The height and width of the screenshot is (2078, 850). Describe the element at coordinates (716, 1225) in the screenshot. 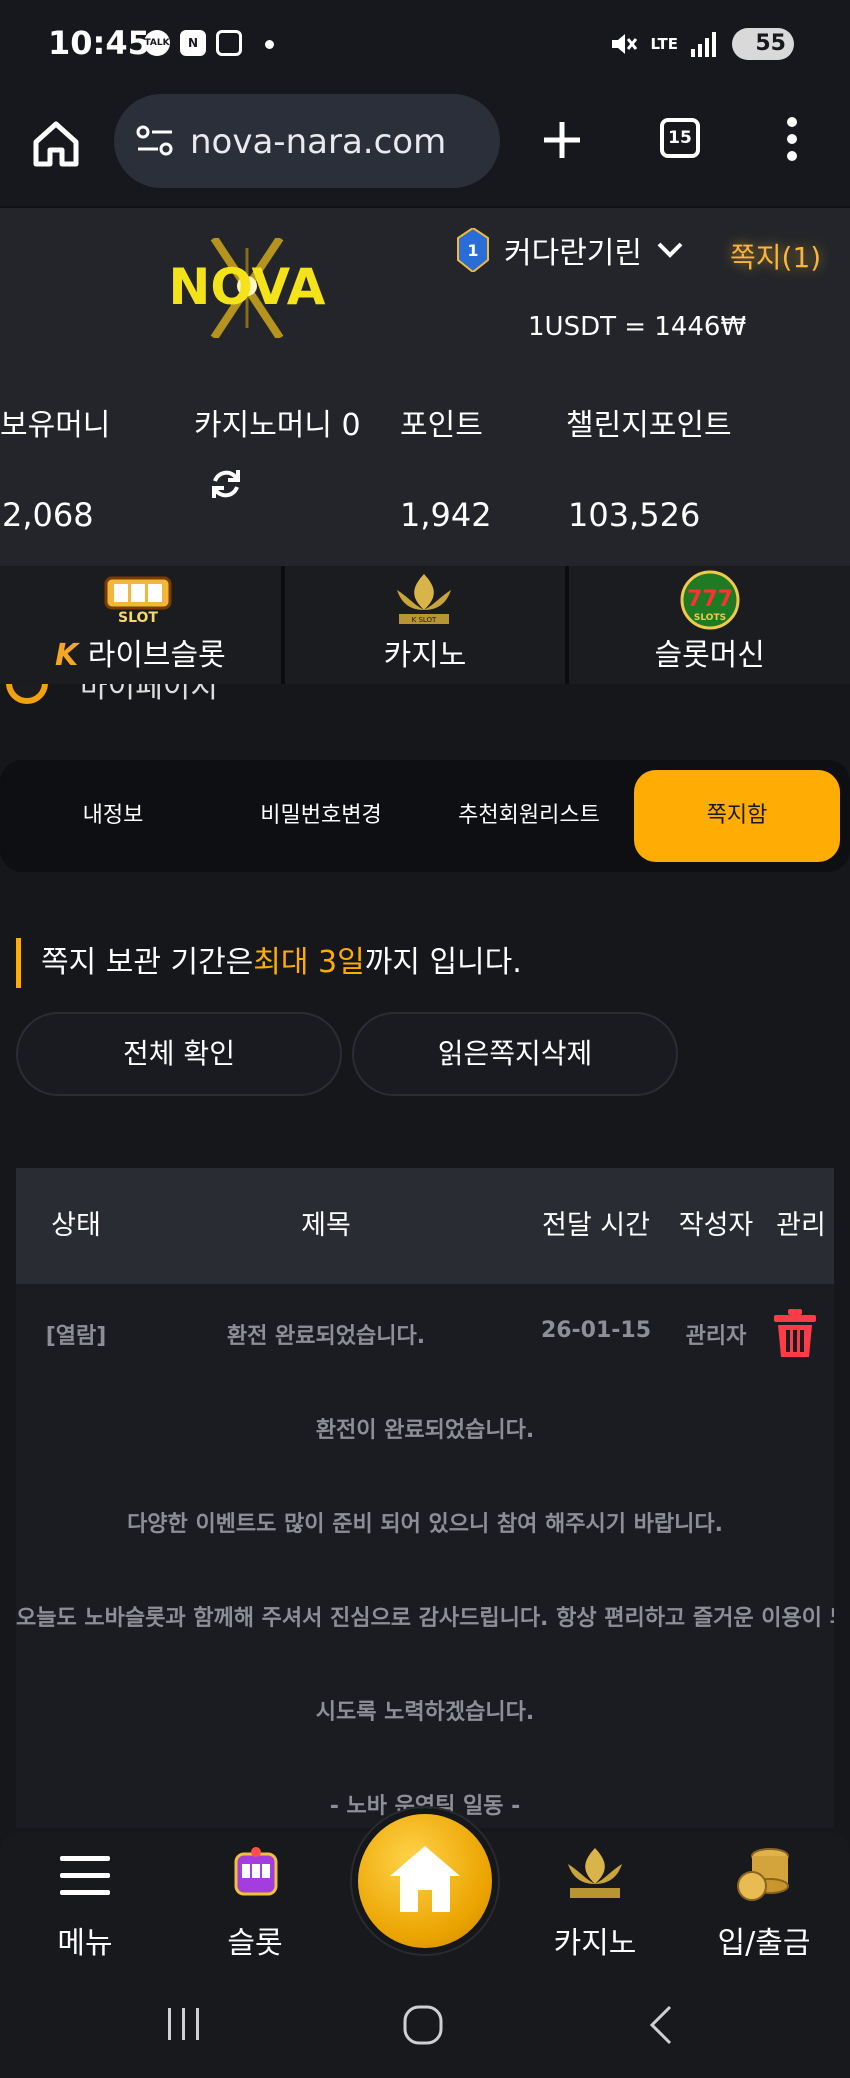

I see `header-author: 작성자` at that location.